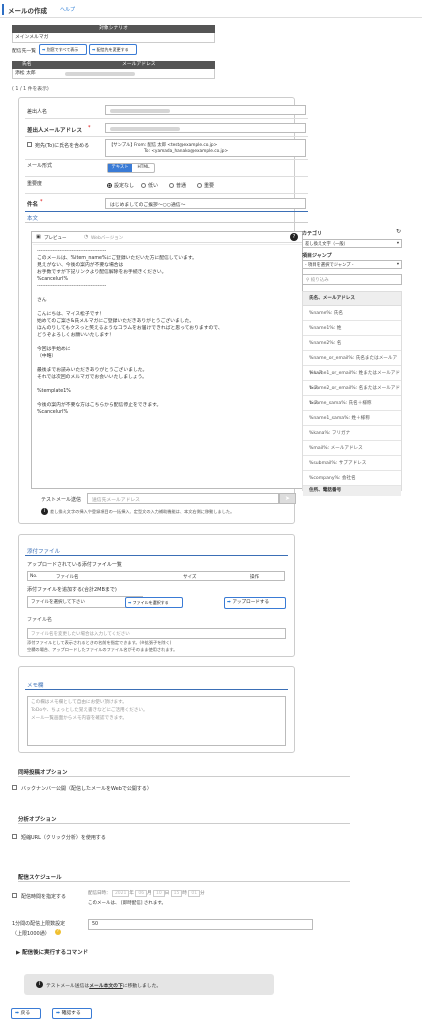 The width and height of the screenshot is (422, 1024). What do you see at coordinates (205, 110) in the screenshot?
I see `sender-name-input` at bounding box center [205, 110].